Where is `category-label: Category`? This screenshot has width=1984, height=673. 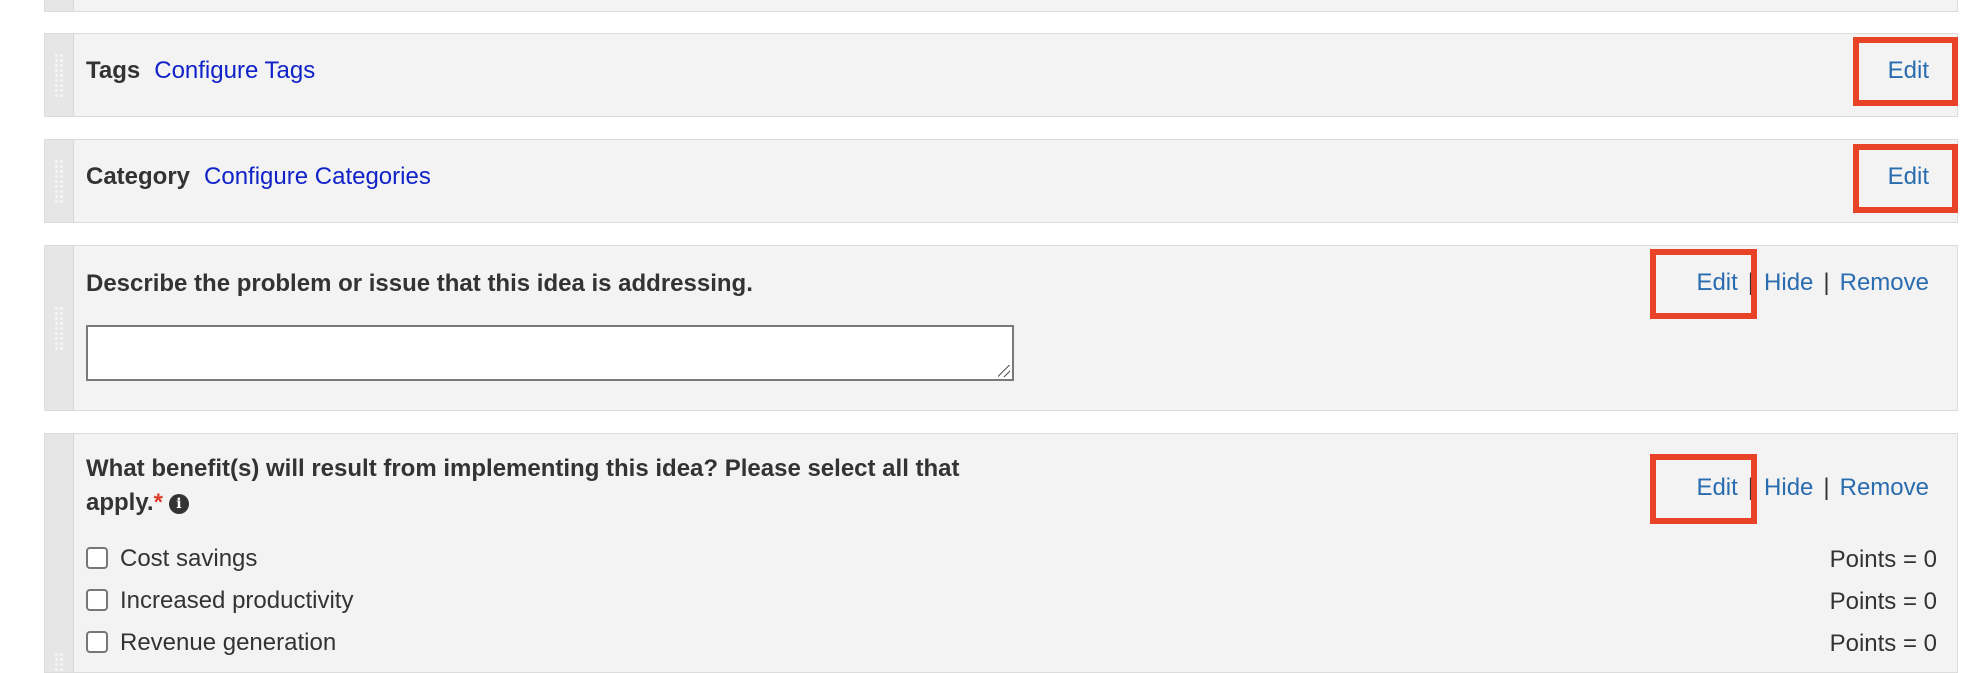 category-label: Category is located at coordinates (138, 176).